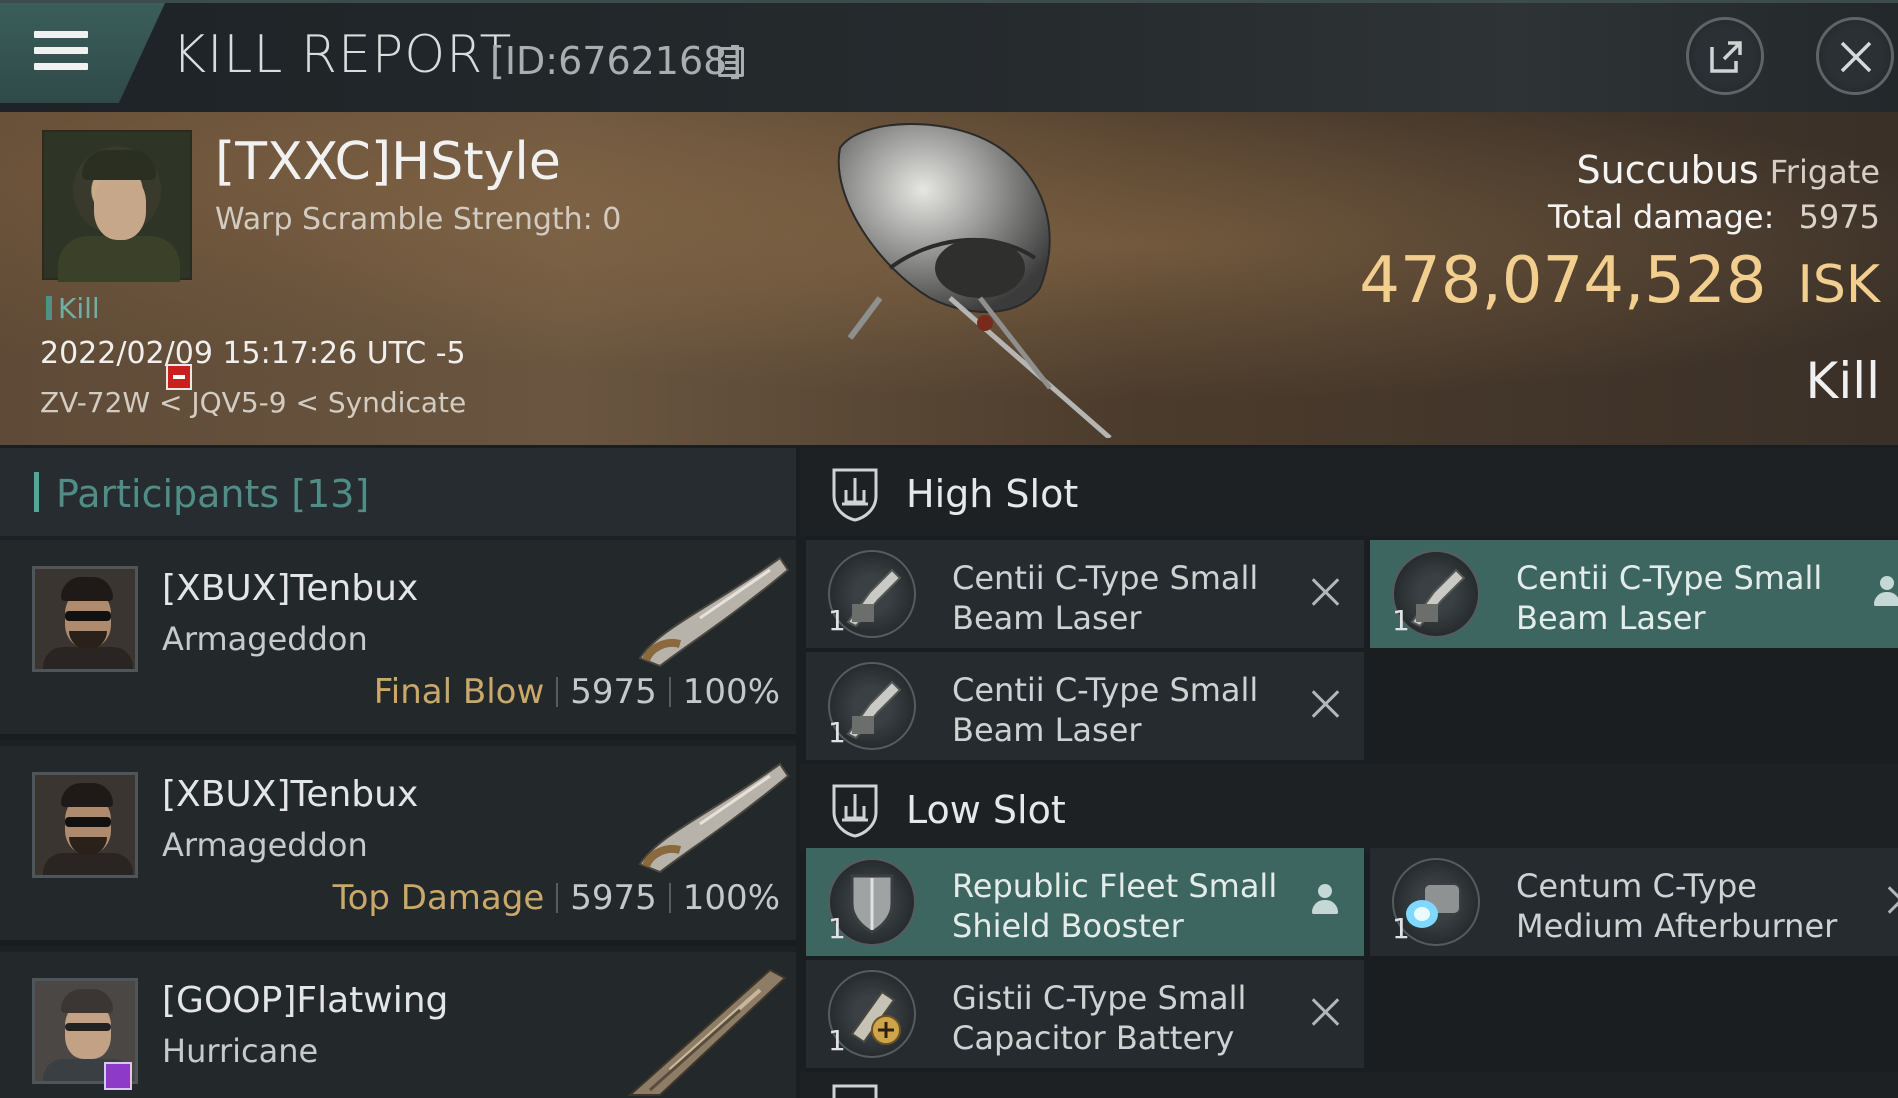  Describe the element at coordinates (253, 353) in the screenshot. I see `kill-datetime: 2022/02/09 15:17:26 UTC -5` at that location.